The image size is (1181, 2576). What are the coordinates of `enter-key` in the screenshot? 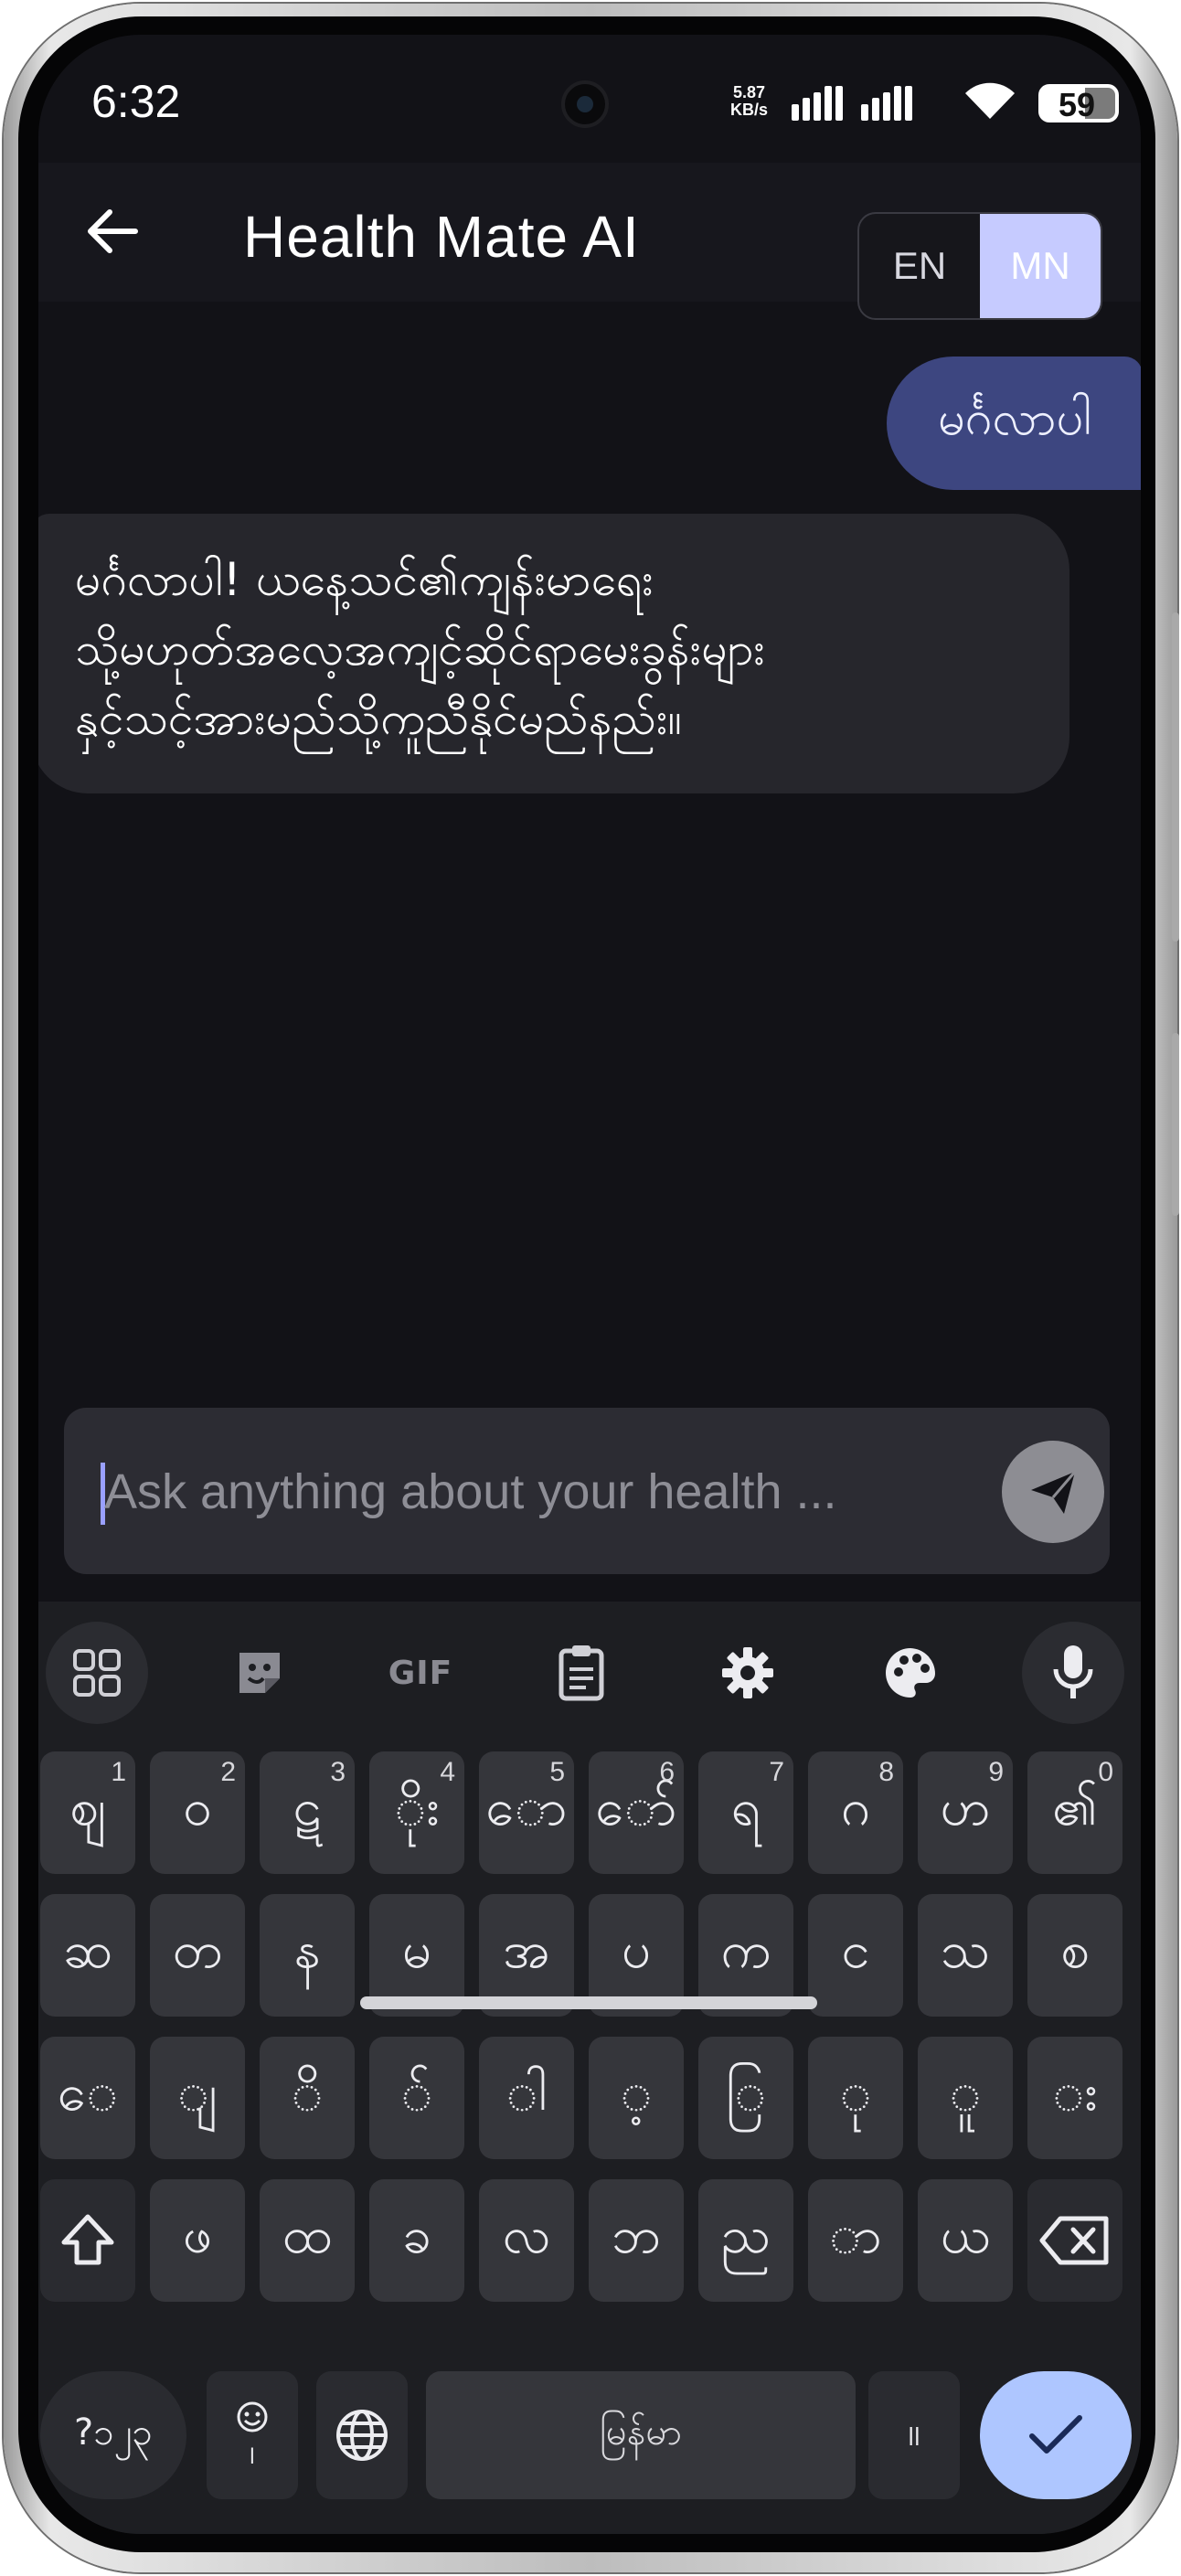 It's located at (1056, 2435).